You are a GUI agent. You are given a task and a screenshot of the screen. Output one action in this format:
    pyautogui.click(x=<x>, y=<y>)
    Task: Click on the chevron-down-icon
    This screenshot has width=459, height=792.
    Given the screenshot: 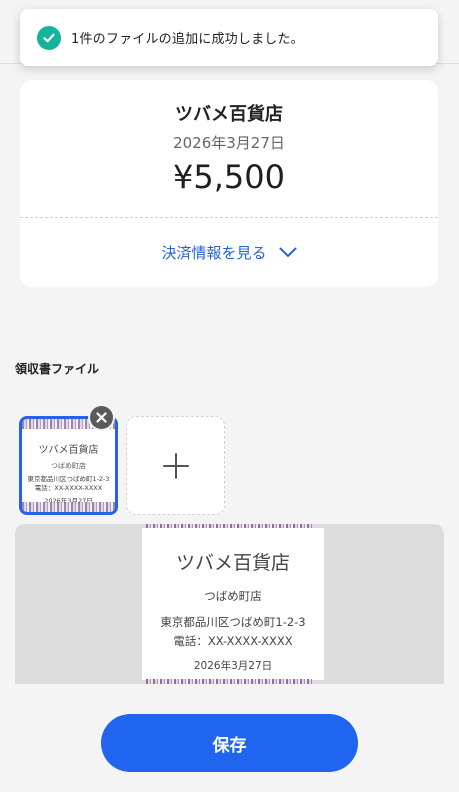 What is the action you would take?
    pyautogui.click(x=288, y=252)
    